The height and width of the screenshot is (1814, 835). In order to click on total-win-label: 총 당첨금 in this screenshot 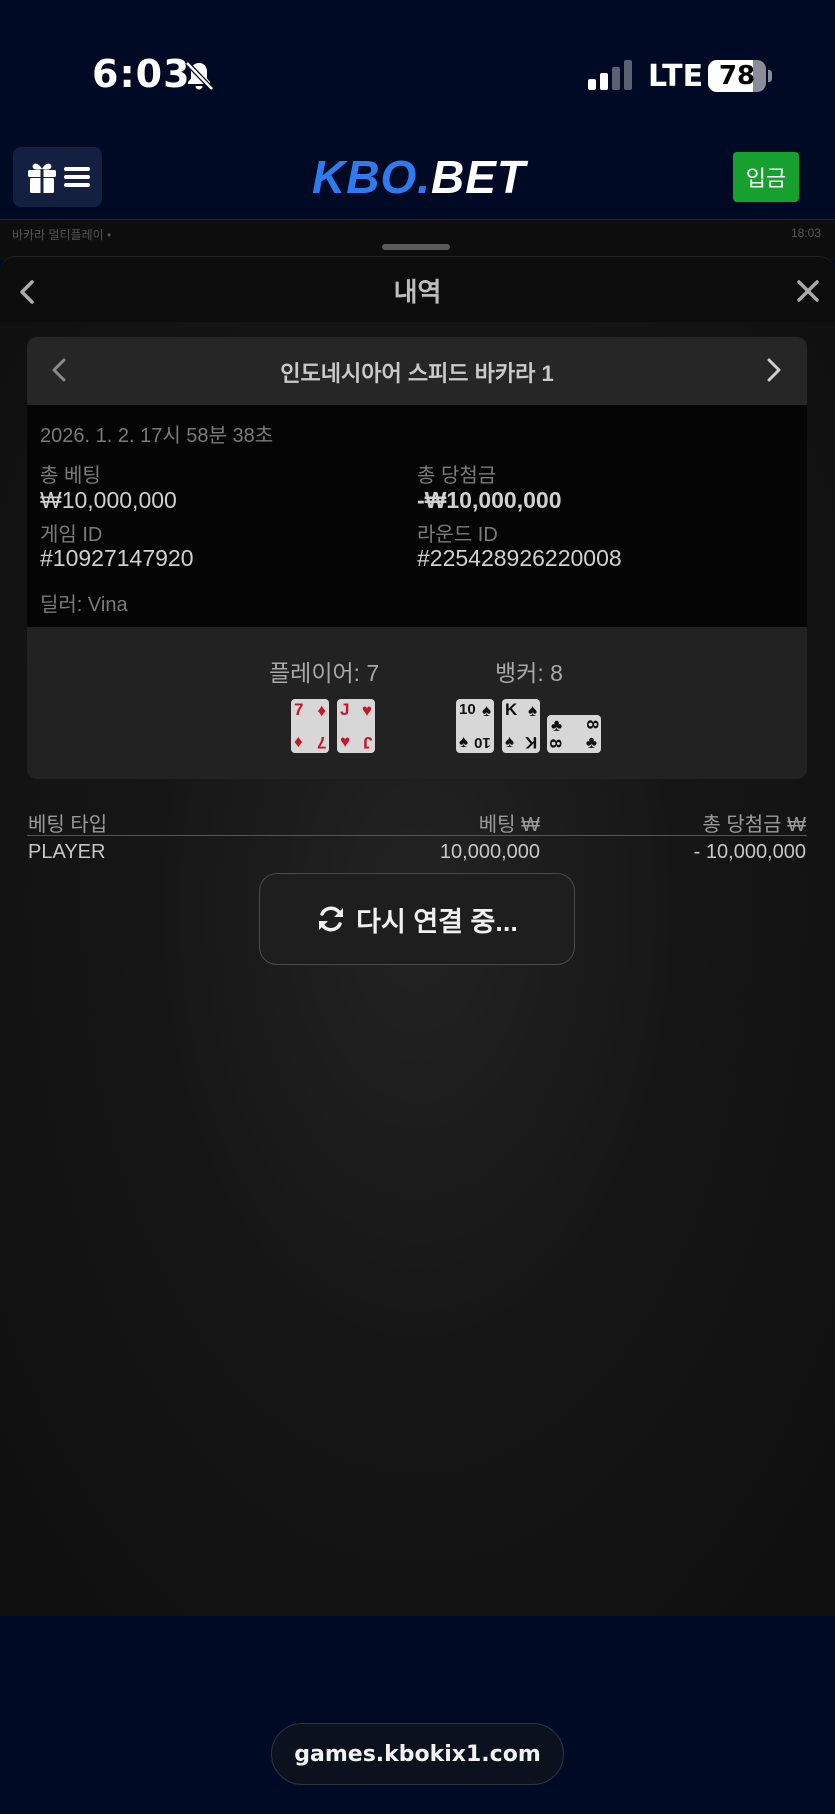, I will do `click(457, 476)`.